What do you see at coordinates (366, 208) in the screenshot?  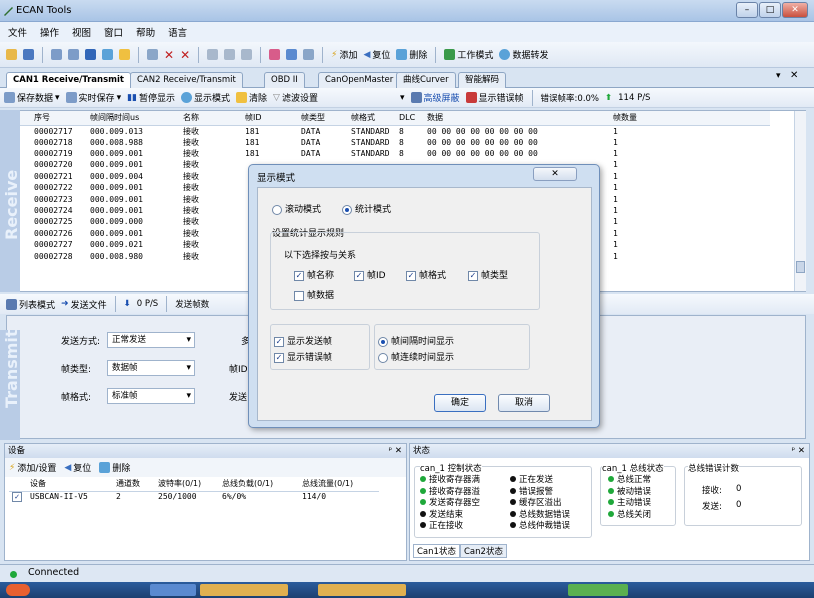 I see `stat-mode-radio: 统计模式` at bounding box center [366, 208].